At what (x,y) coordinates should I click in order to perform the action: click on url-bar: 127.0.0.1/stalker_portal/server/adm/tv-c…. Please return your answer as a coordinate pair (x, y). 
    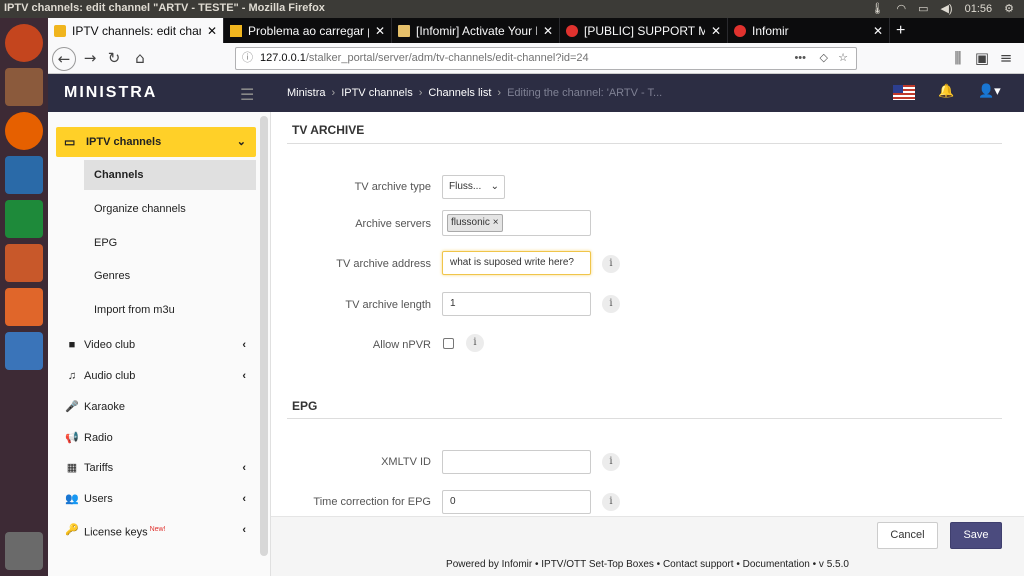
    Looking at the image, I should click on (546, 58).